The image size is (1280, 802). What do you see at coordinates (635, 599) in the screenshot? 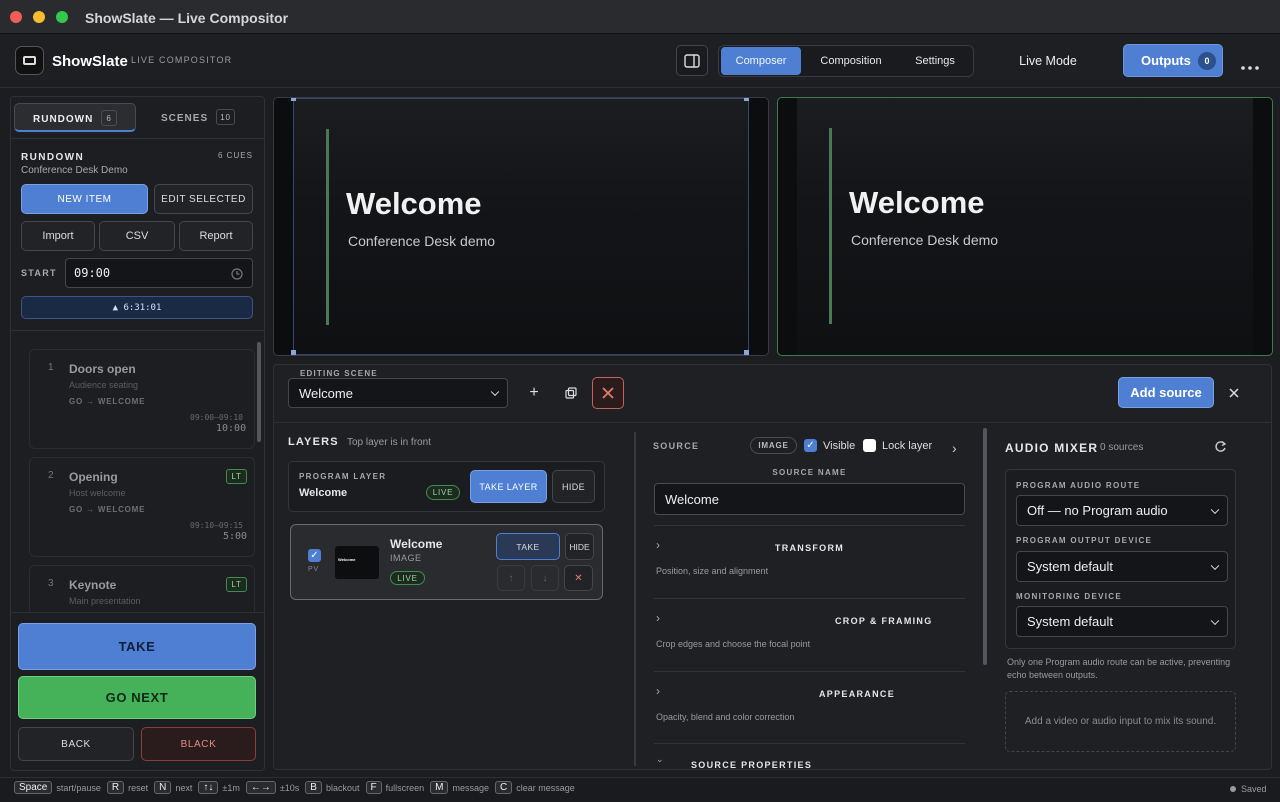
I see `layers-scrollbar` at bounding box center [635, 599].